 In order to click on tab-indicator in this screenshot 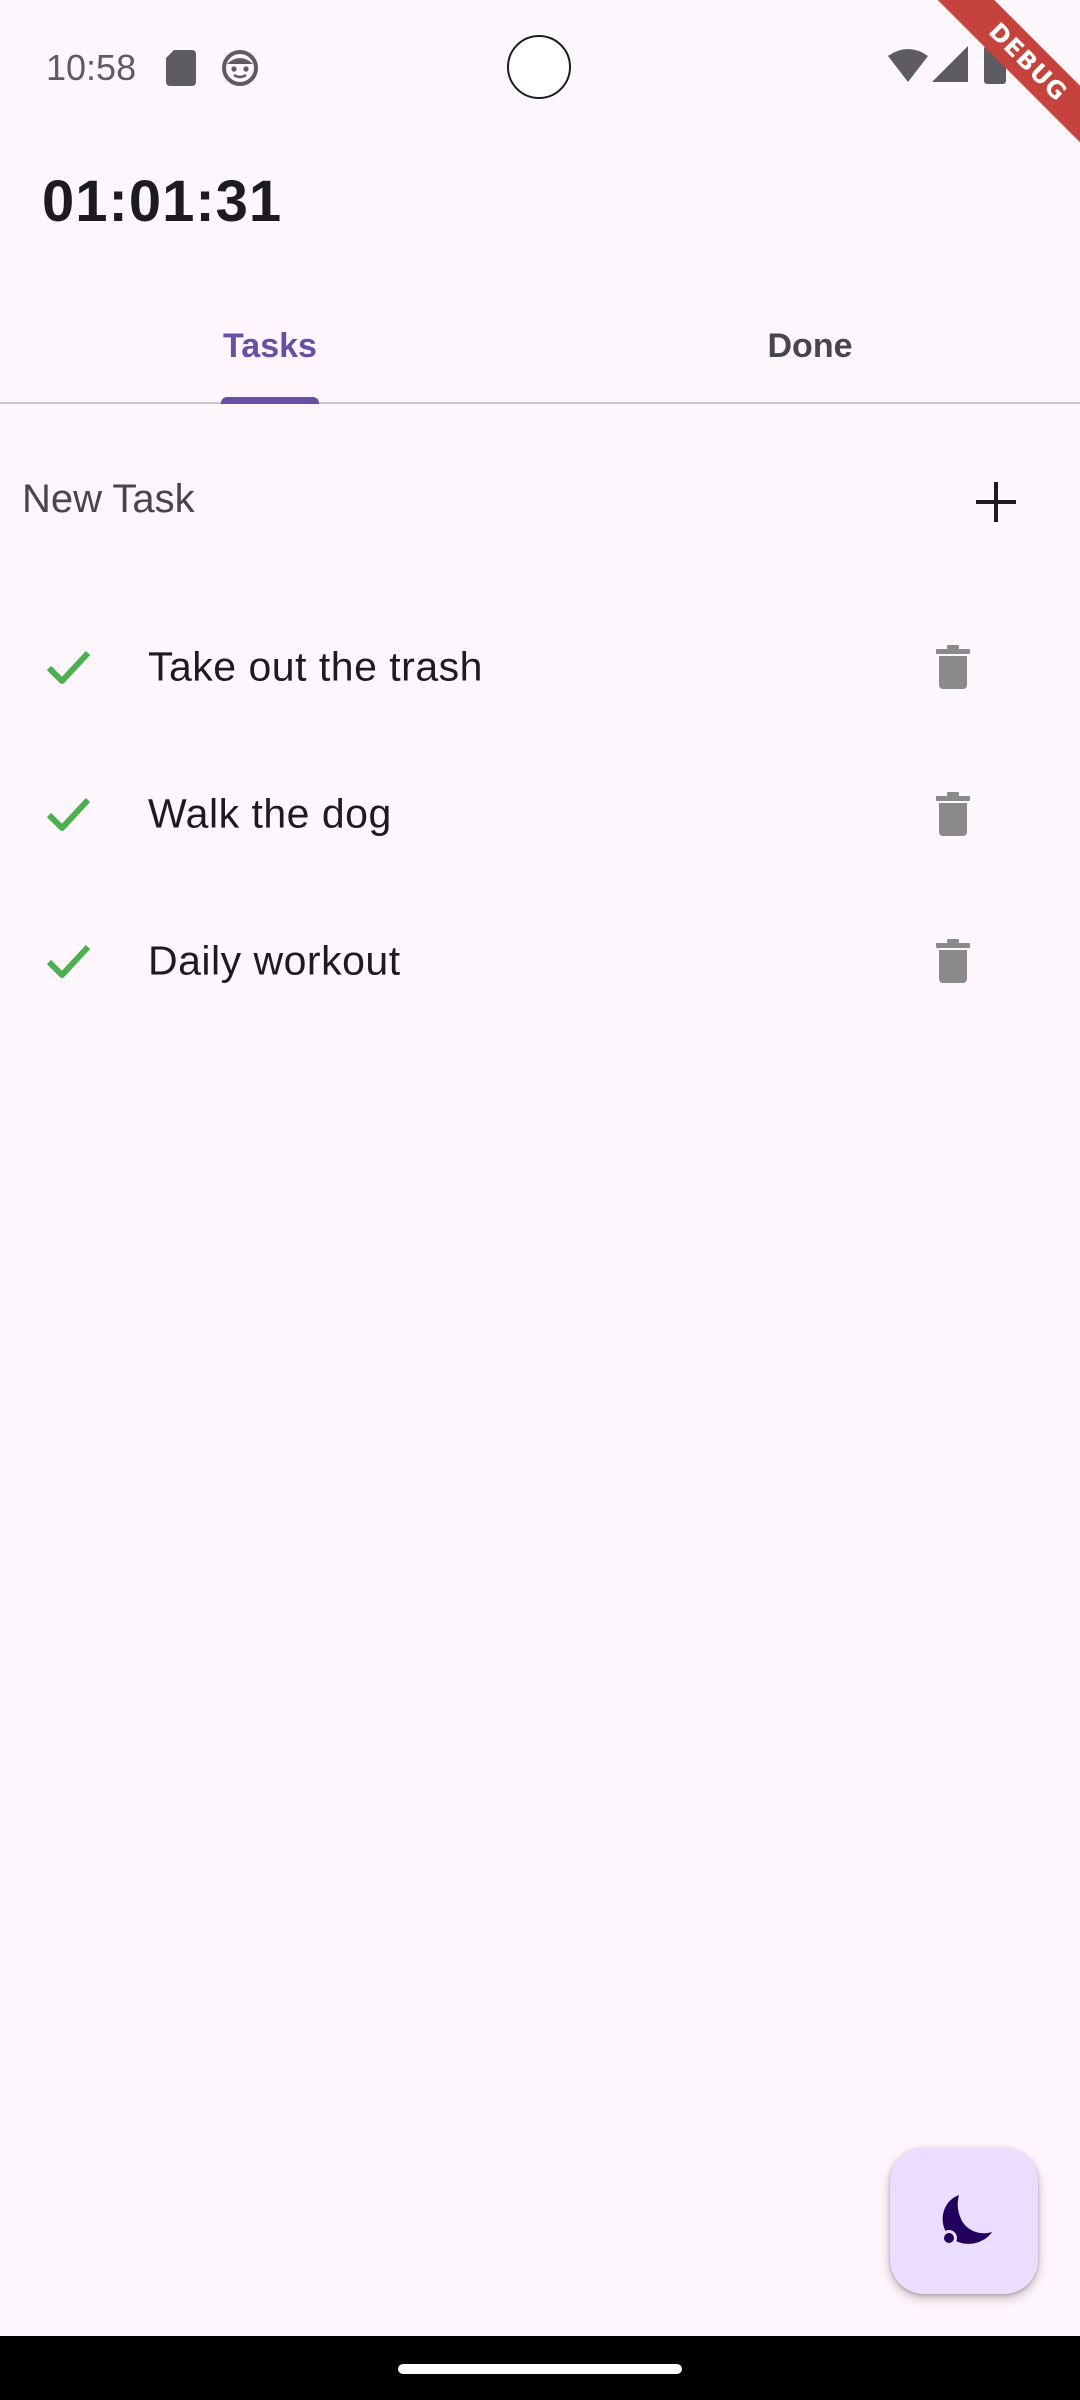, I will do `click(270, 400)`.